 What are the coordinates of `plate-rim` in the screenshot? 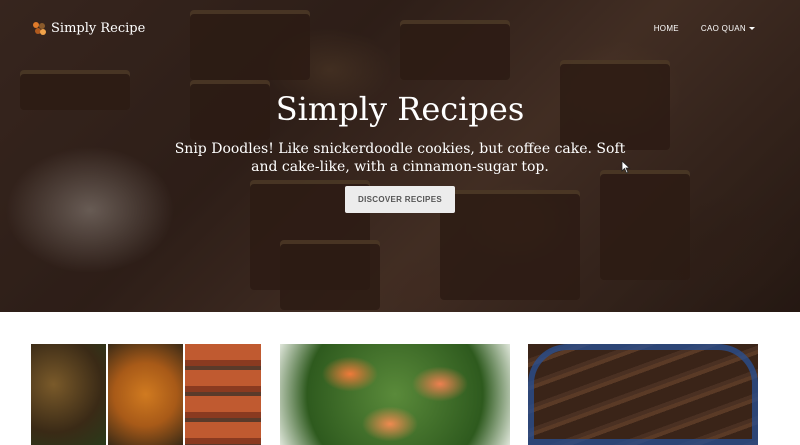 It's located at (643, 394).